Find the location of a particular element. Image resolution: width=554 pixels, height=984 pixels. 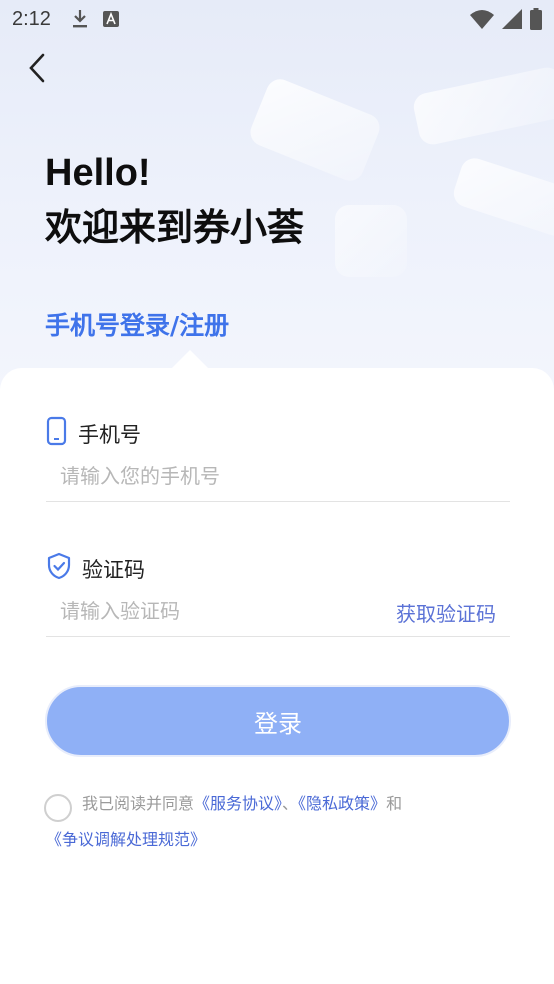

phone-label-text: 手机号 is located at coordinates (109, 434).